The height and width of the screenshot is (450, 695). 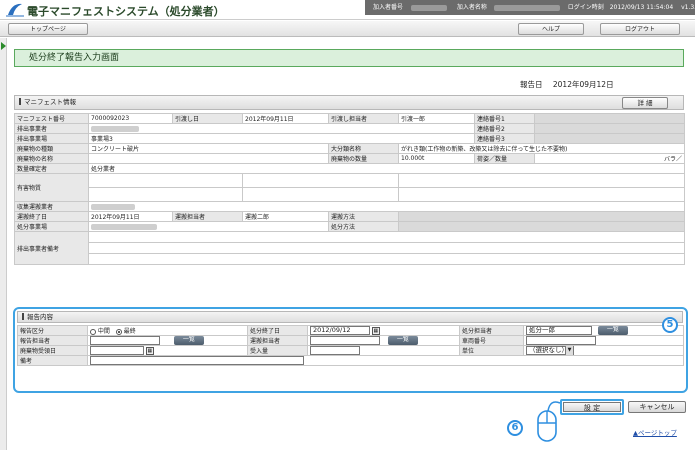 What do you see at coordinates (504, 118) in the screenshot?
I see `label-contact1: 連絡番号1` at bounding box center [504, 118].